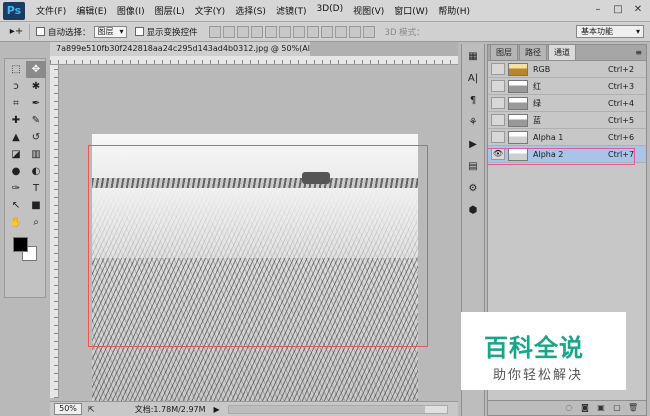  I want to click on blur-tool-icon: ●, so click(16, 171).